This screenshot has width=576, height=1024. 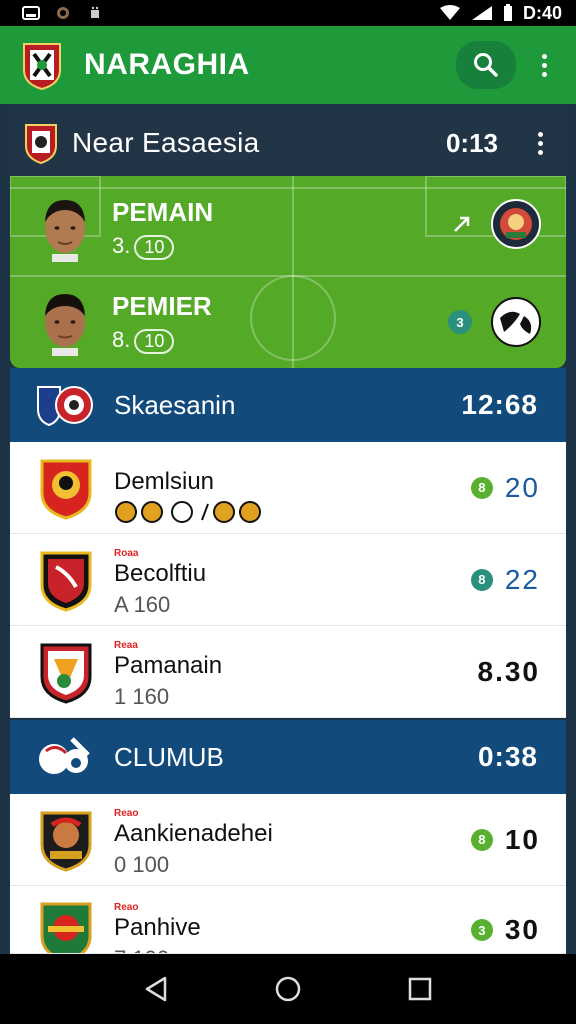 What do you see at coordinates (169, 756) in the screenshot?
I see `section-title: CLUMUB` at bounding box center [169, 756].